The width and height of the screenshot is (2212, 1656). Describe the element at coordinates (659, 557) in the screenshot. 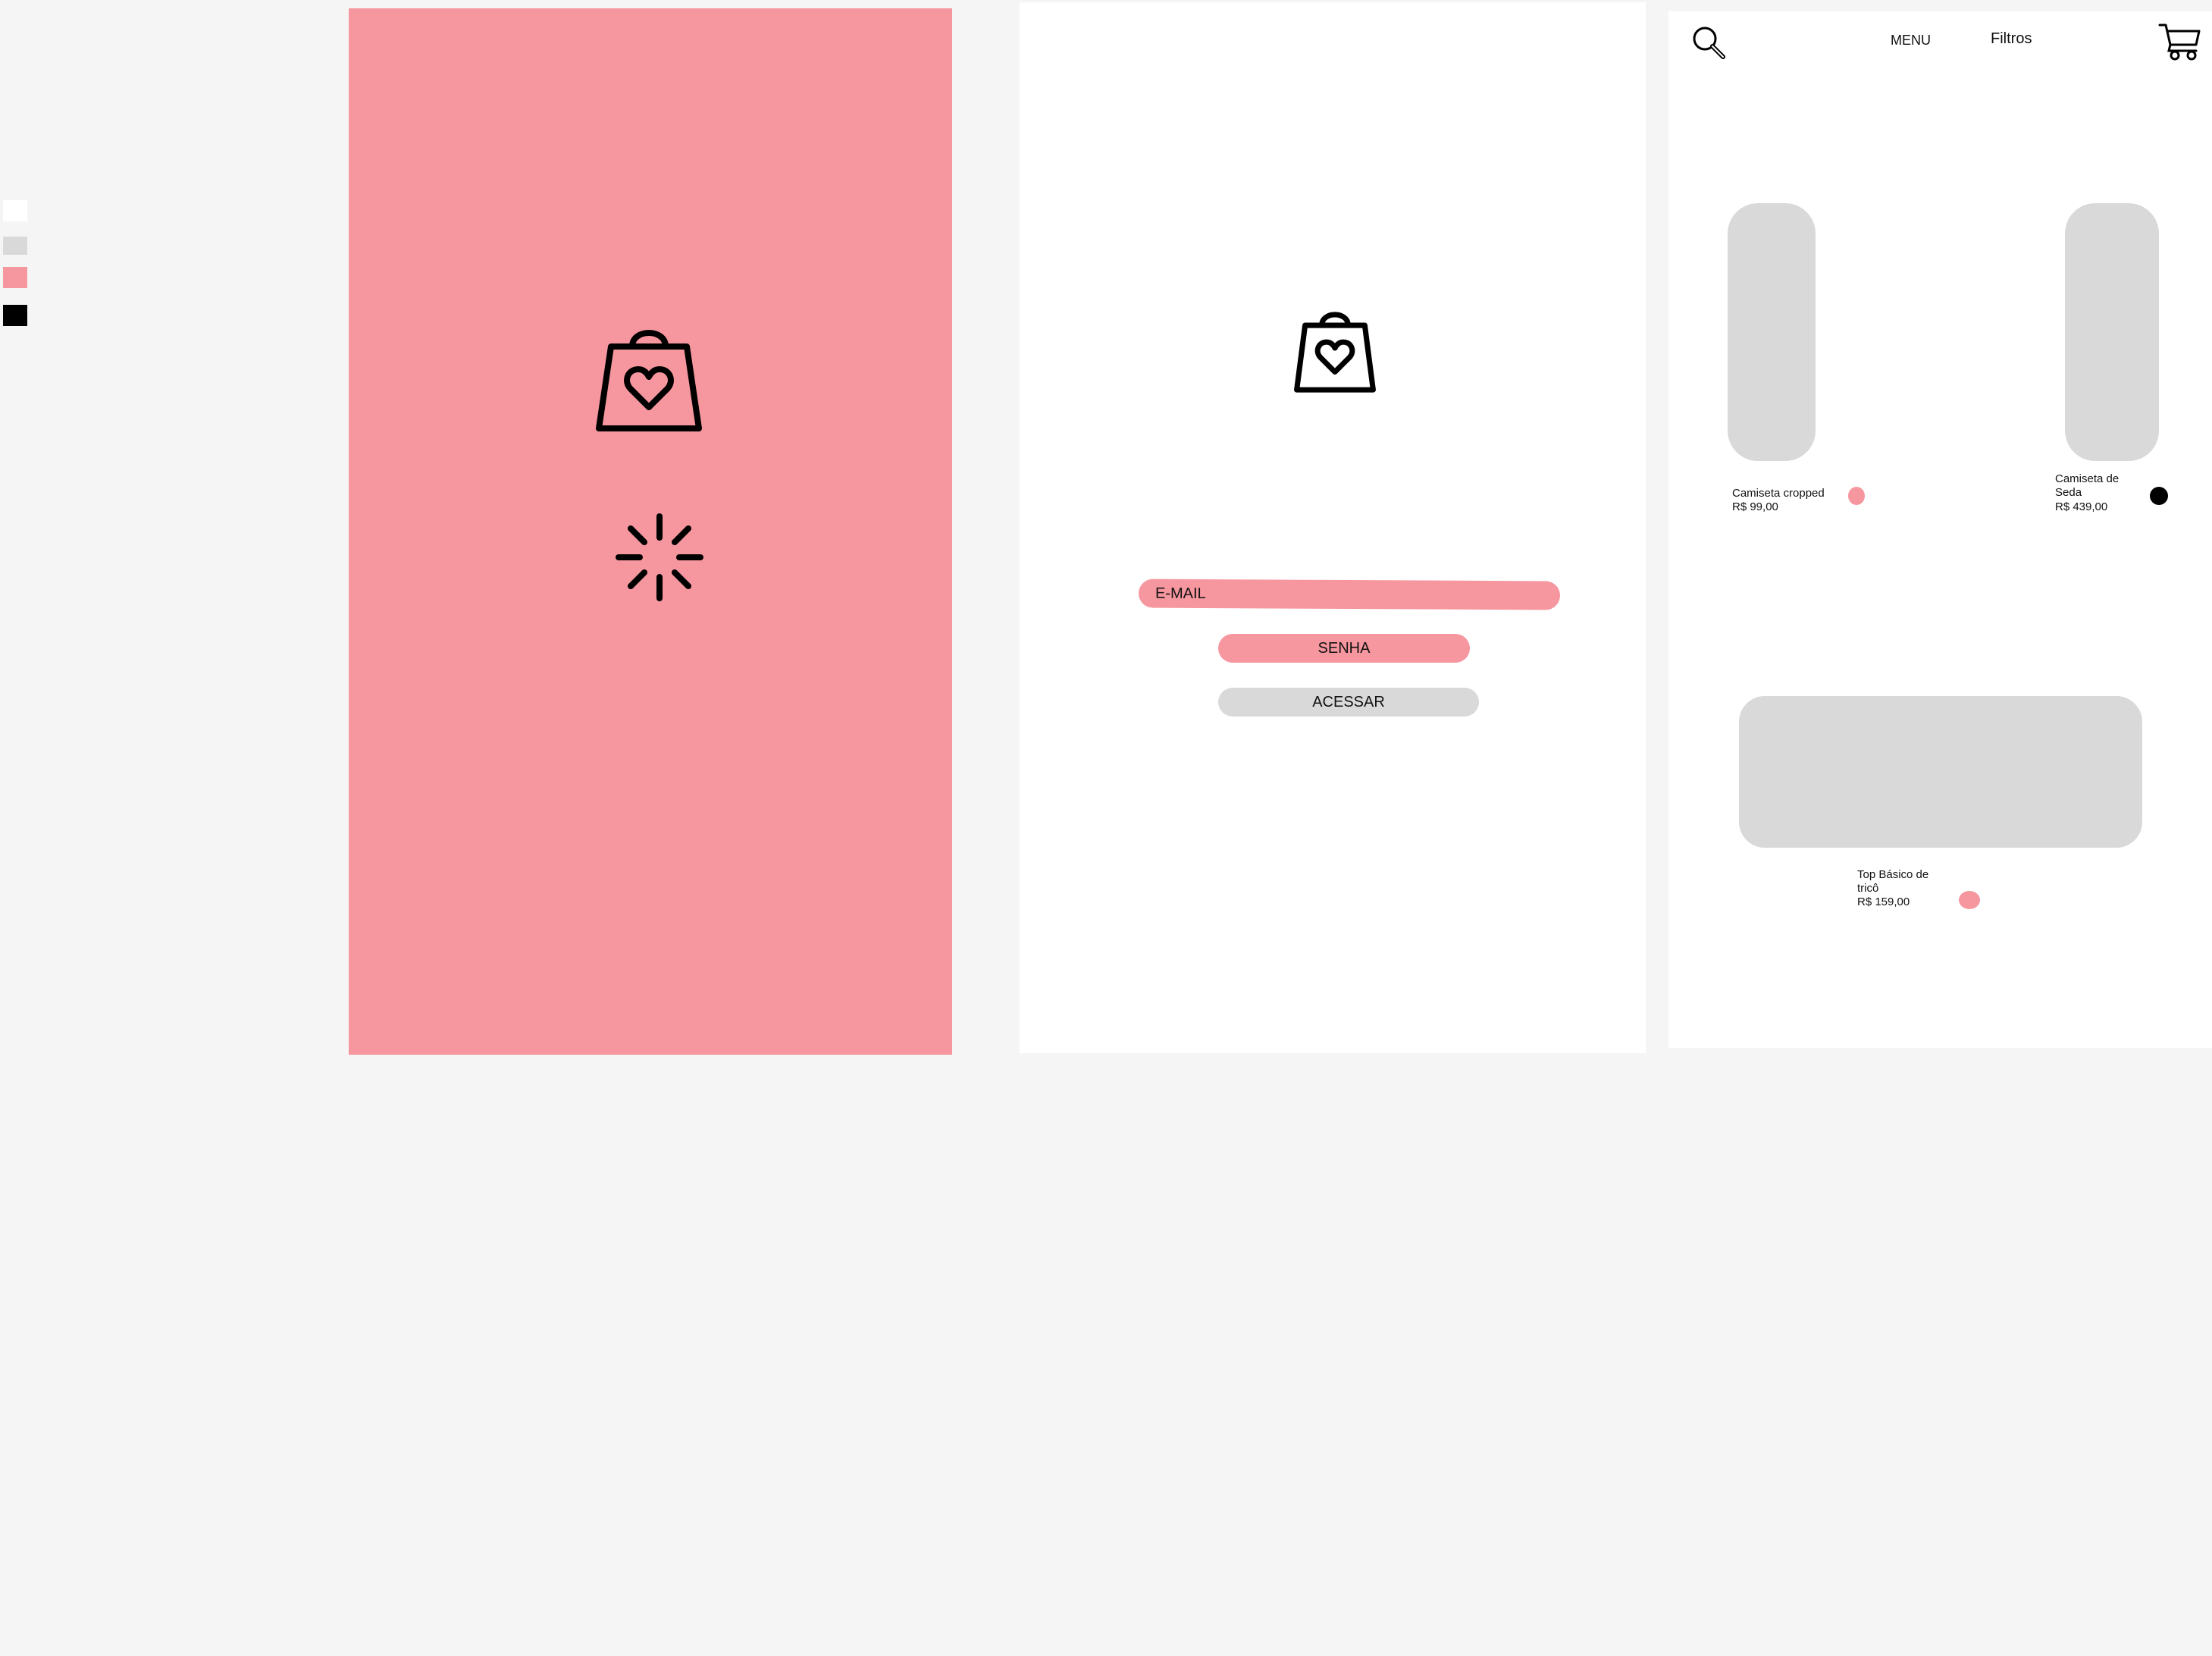

I see `loading-spinner-icon` at that location.